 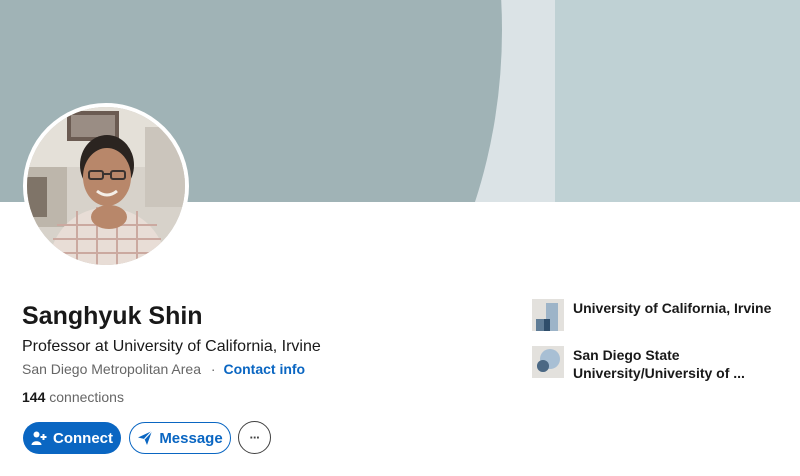 What do you see at coordinates (548, 362) in the screenshot?
I see `school-logo-icon` at bounding box center [548, 362].